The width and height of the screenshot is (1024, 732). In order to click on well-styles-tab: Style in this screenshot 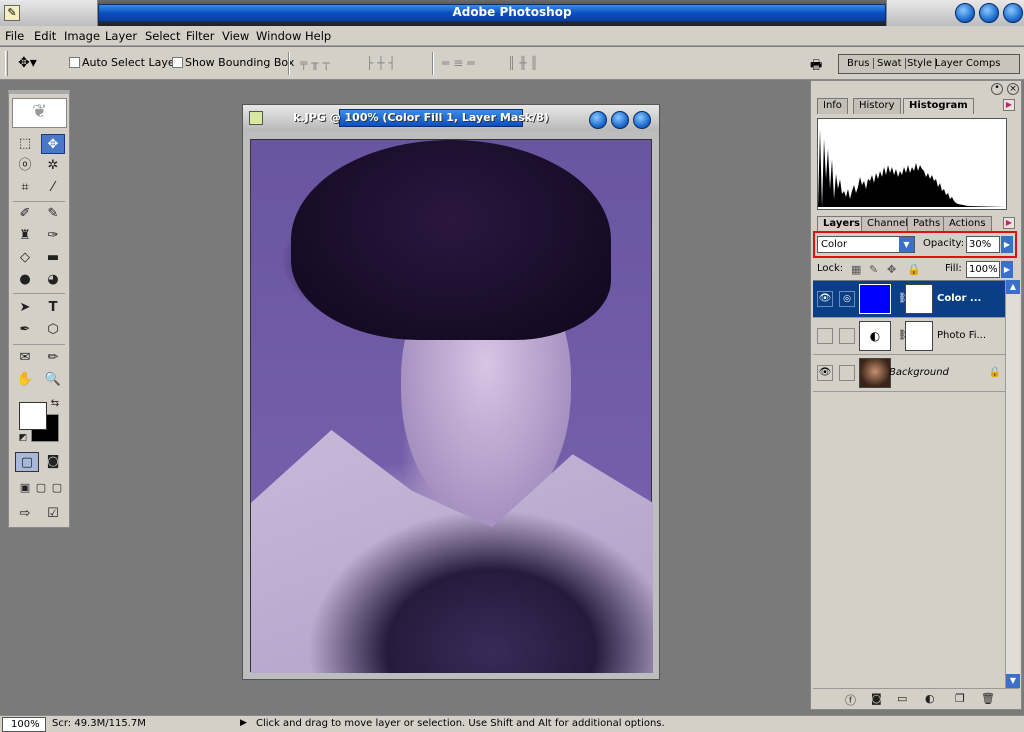, I will do `click(922, 63)`.